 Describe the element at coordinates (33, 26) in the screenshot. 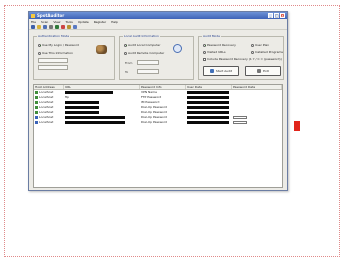

I see `new-icon` at that location.